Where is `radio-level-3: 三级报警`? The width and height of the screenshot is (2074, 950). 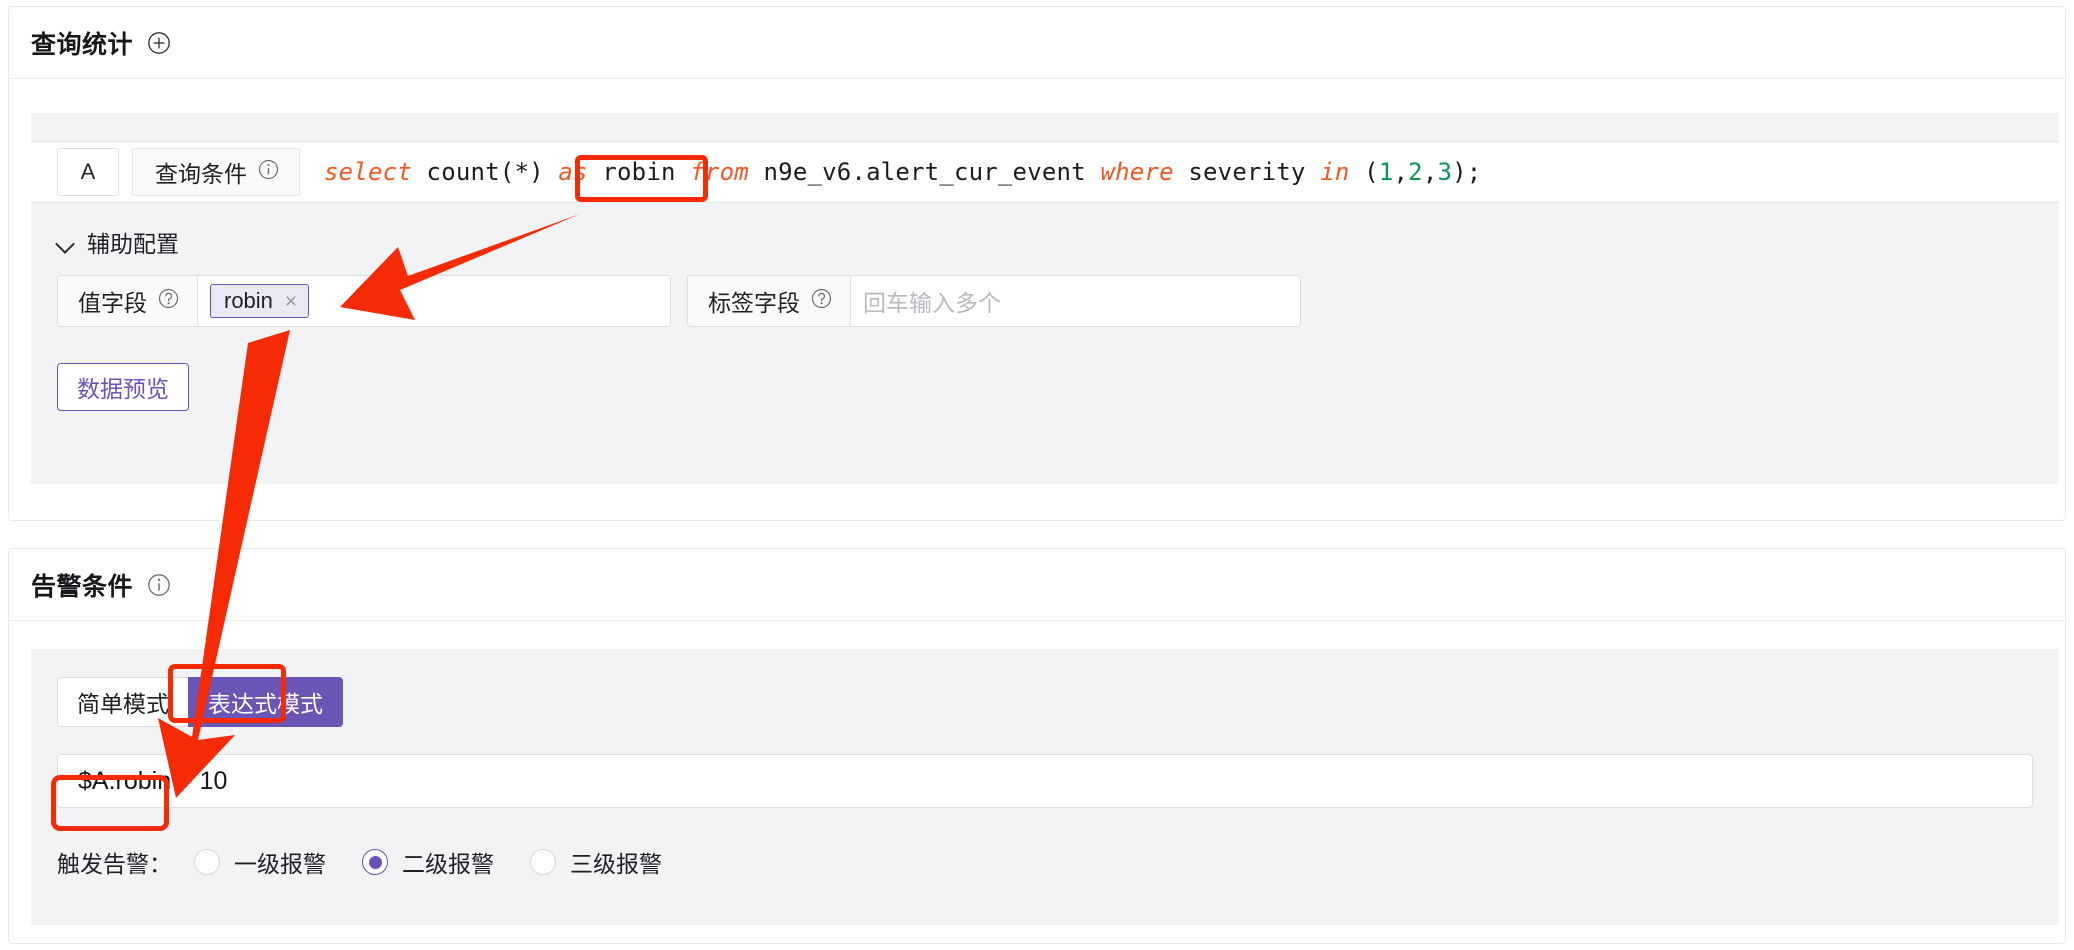
radio-level-3: 三级报警 is located at coordinates (596, 862).